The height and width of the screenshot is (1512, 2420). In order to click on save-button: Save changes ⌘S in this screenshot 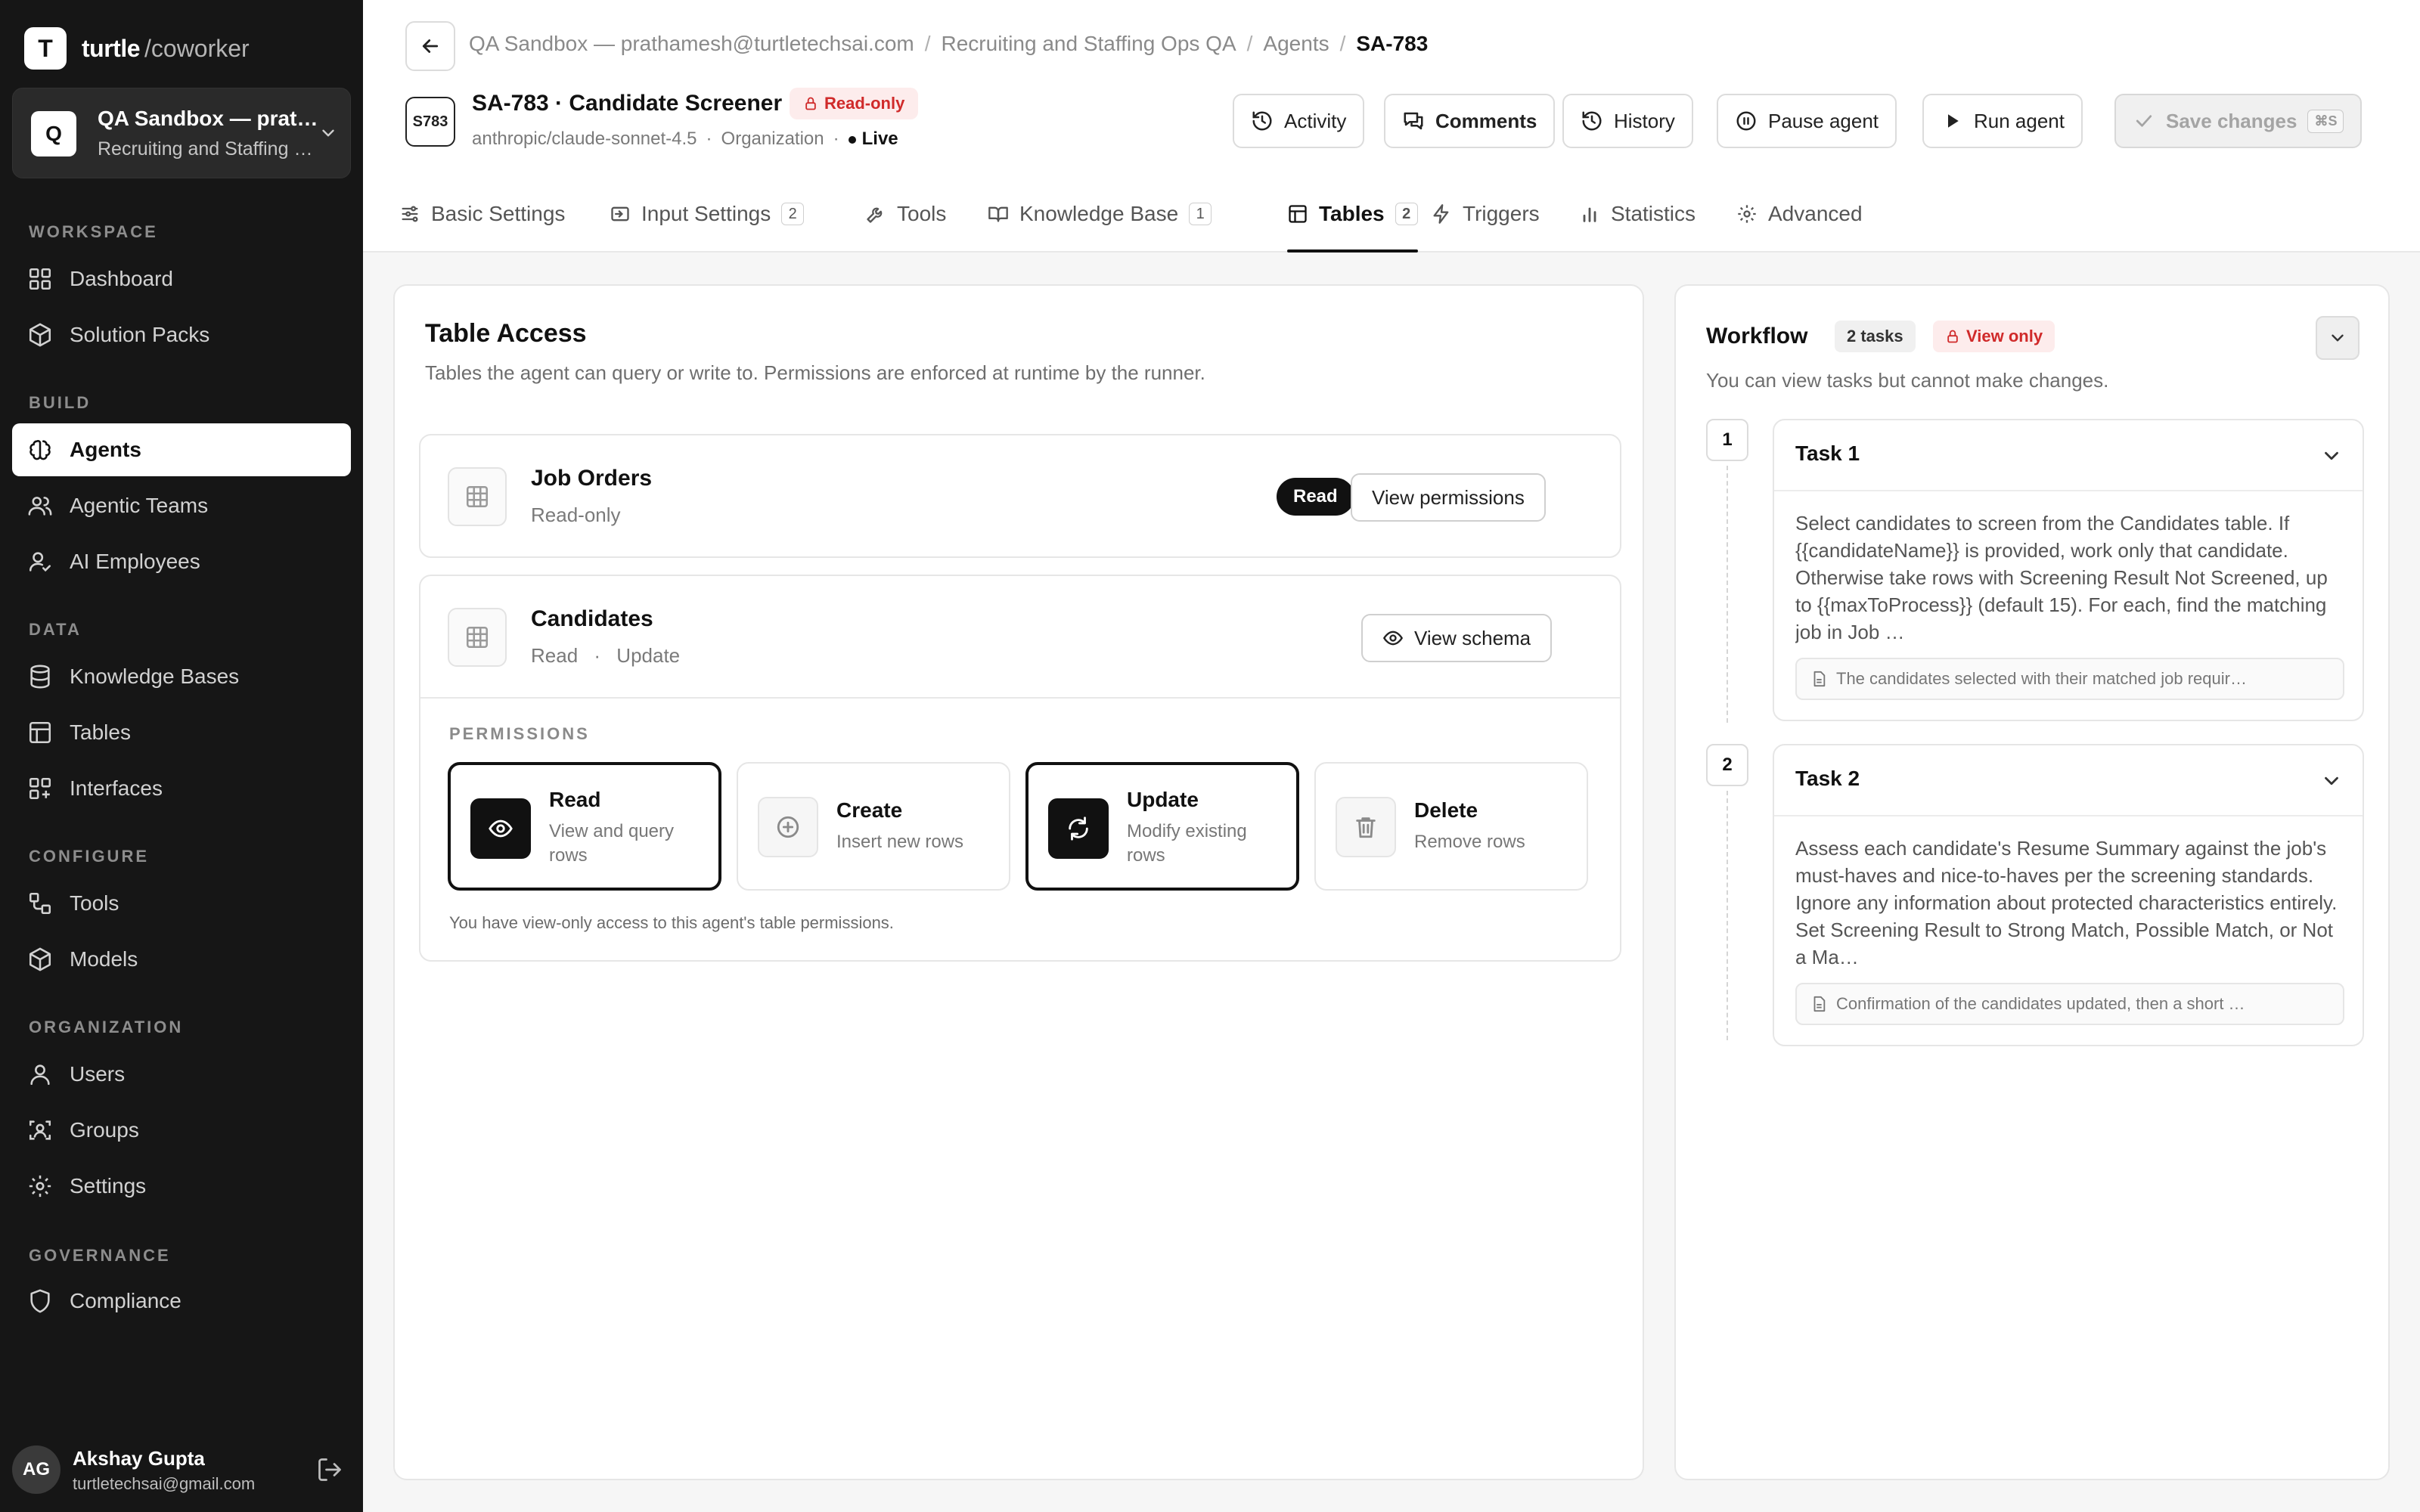, I will do `click(2238, 121)`.